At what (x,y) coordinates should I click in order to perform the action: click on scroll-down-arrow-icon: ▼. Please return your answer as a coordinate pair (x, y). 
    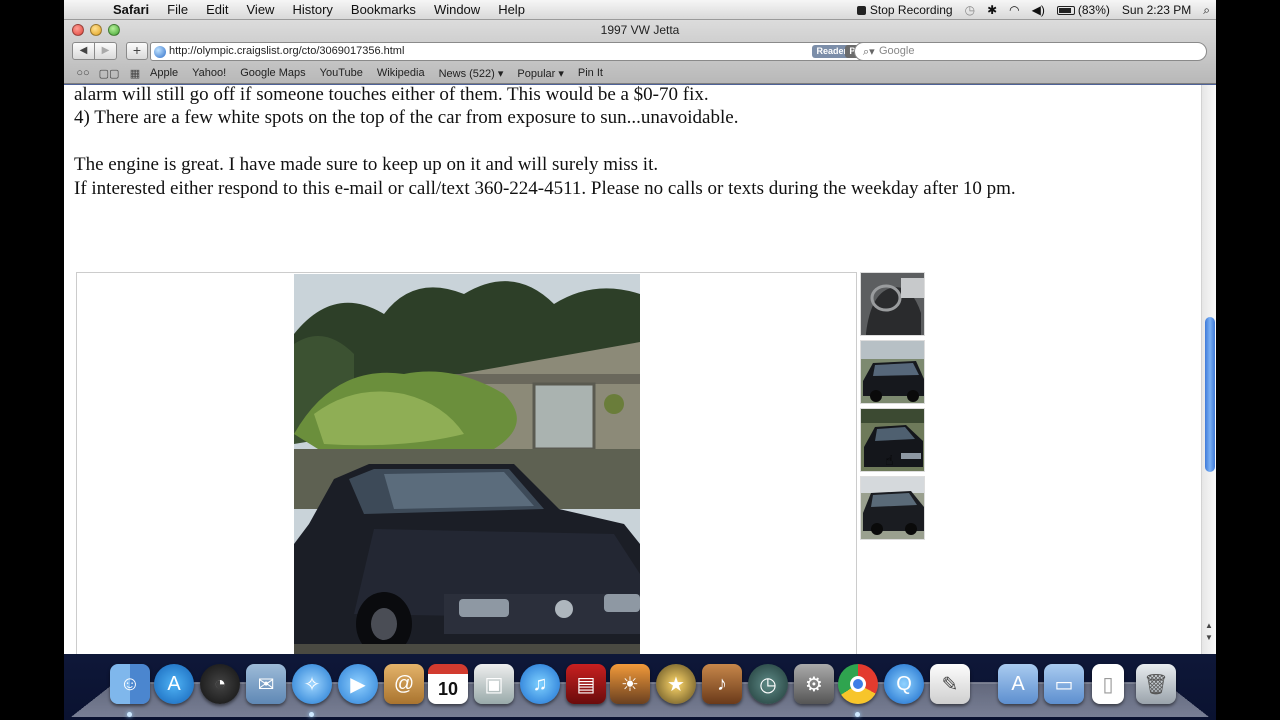
    Looking at the image, I should click on (1209, 637).